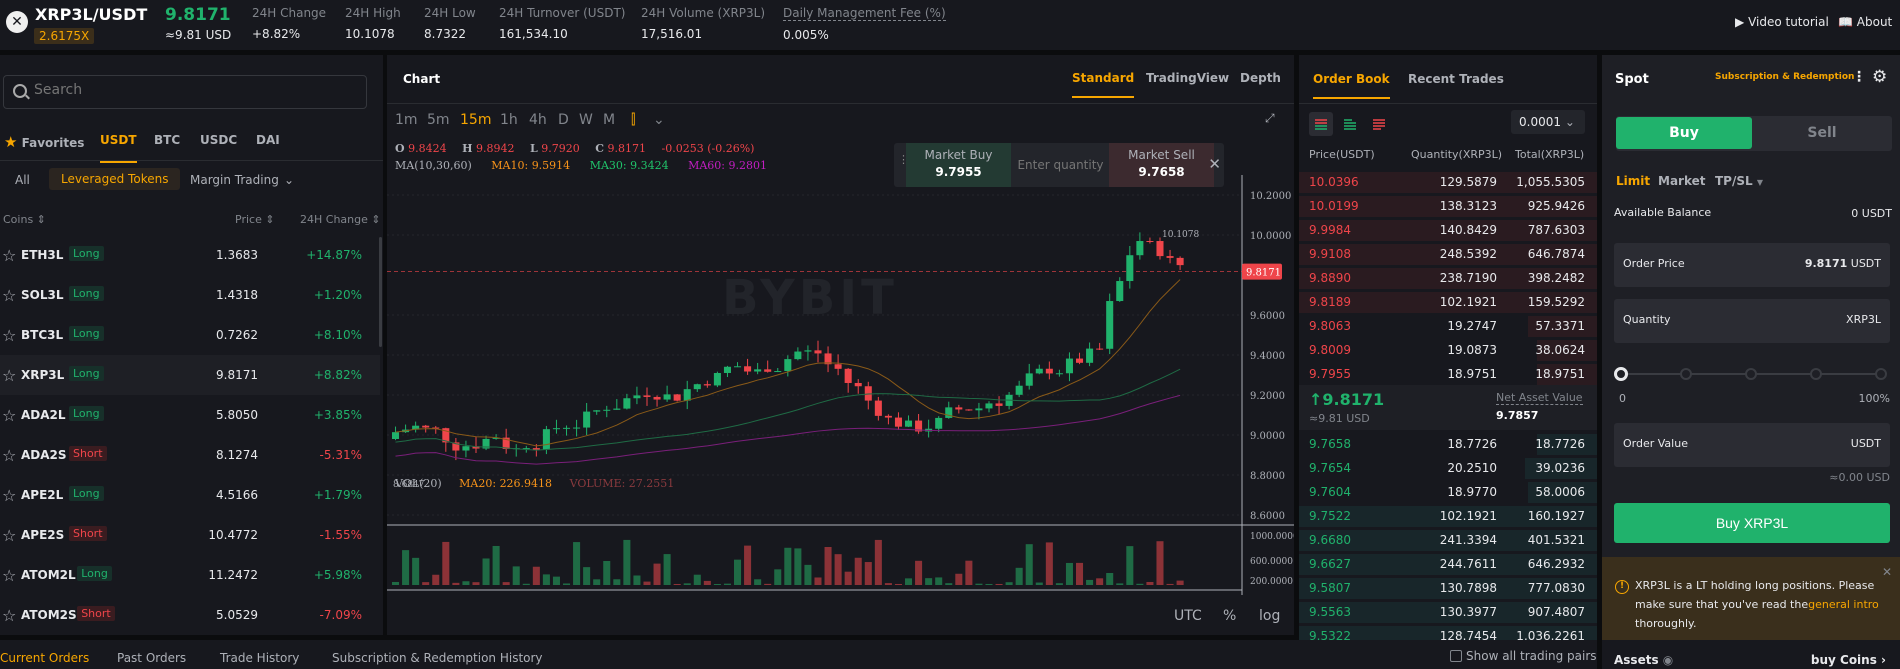  Describe the element at coordinates (1448, 492) in the screenshot. I see `bid-row: 9.7604 18.9770 58.0006` at that location.